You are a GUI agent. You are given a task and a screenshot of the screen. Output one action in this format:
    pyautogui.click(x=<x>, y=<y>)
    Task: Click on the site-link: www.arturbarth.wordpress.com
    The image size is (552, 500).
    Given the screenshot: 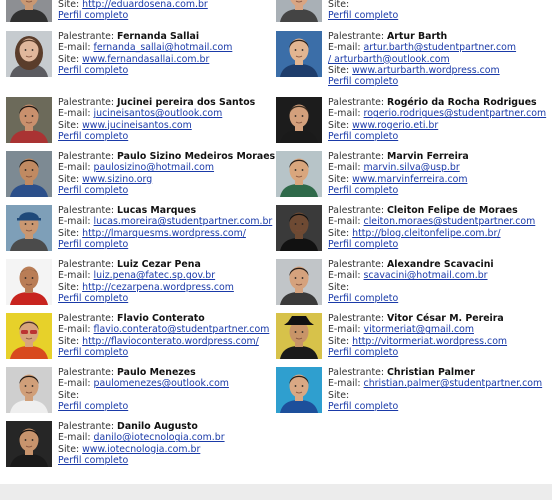 What is the action you would take?
    pyautogui.click(x=426, y=70)
    